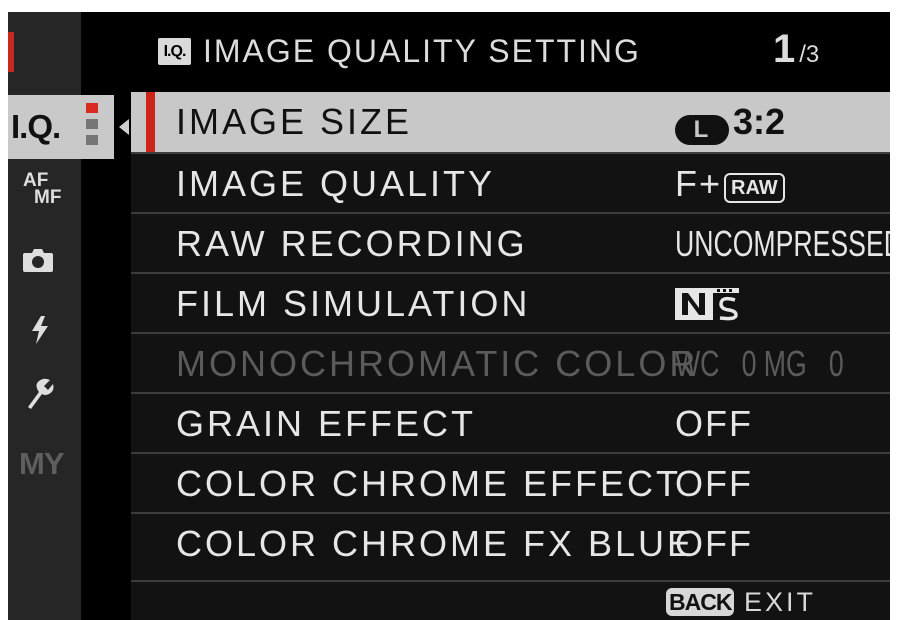  What do you see at coordinates (150, 122) in the screenshot?
I see `selection-indicator` at bounding box center [150, 122].